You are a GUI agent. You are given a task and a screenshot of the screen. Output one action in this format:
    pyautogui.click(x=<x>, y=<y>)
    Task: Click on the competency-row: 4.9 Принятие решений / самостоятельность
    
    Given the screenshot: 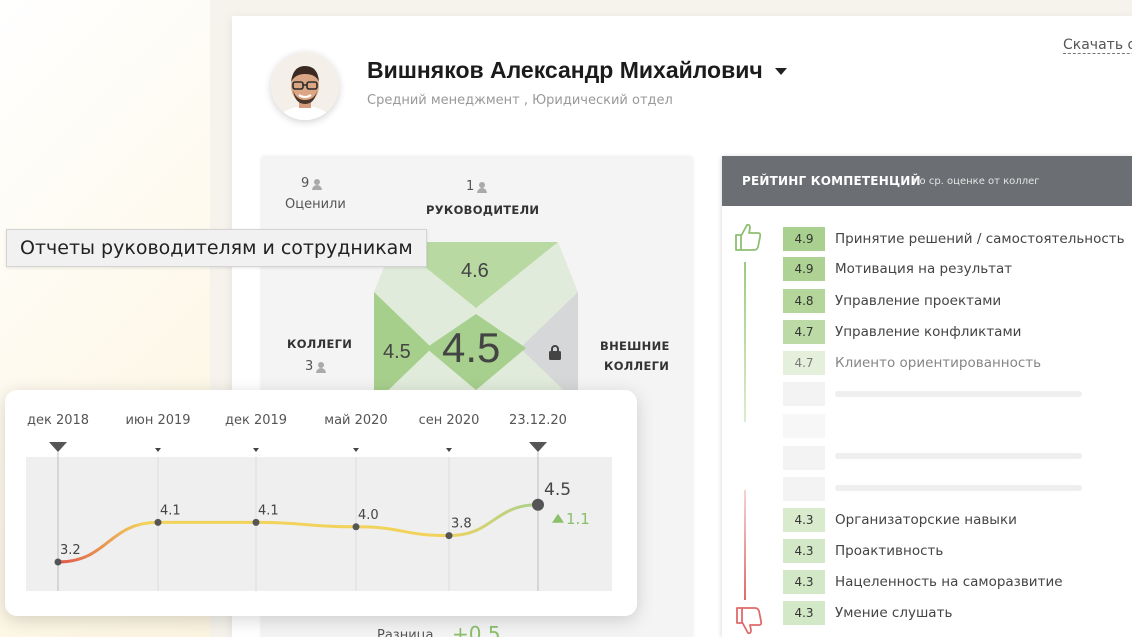 What is the action you would take?
    pyautogui.click(x=957, y=239)
    